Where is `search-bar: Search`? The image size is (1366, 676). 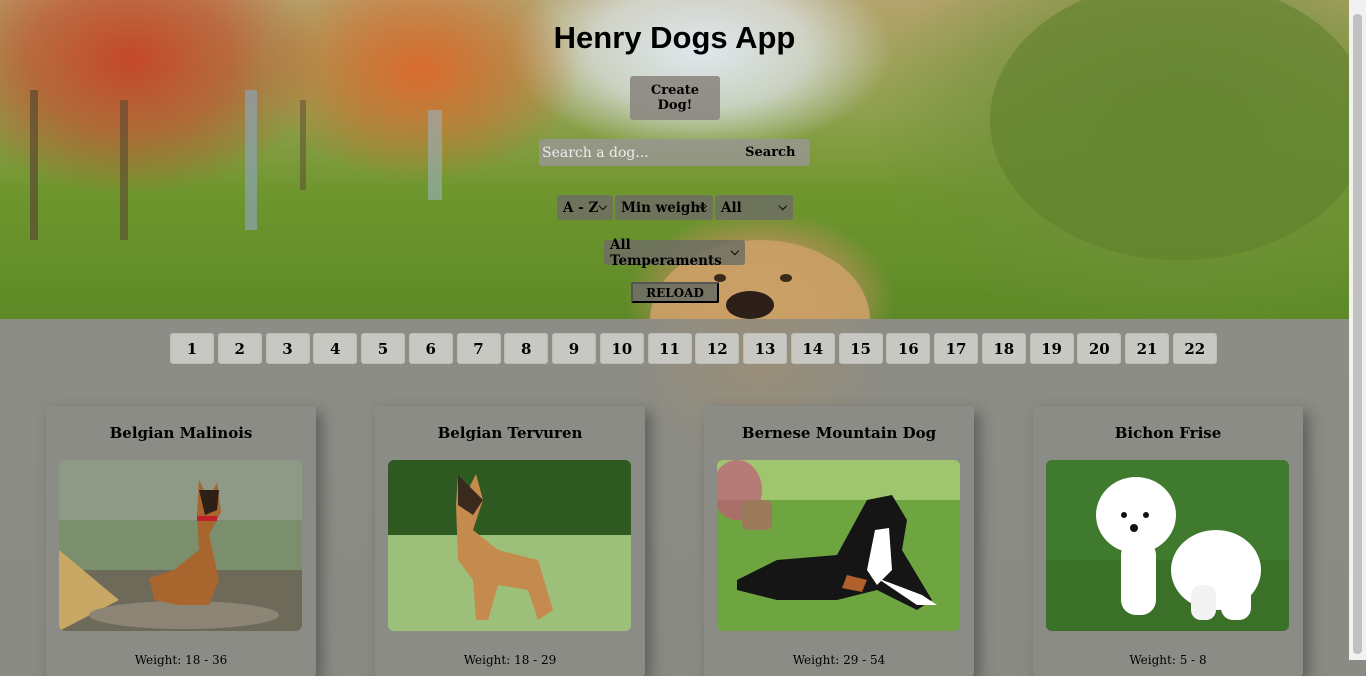
search-bar: Search is located at coordinates (674, 152).